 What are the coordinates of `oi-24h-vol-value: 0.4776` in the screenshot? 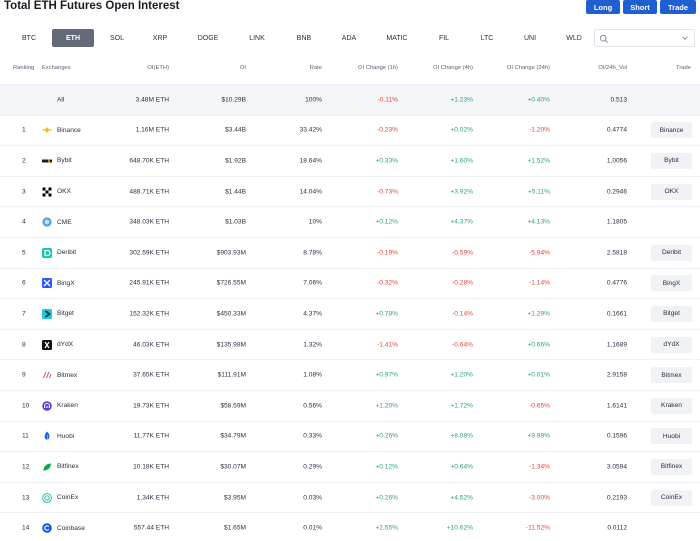 It's located at (616, 283).